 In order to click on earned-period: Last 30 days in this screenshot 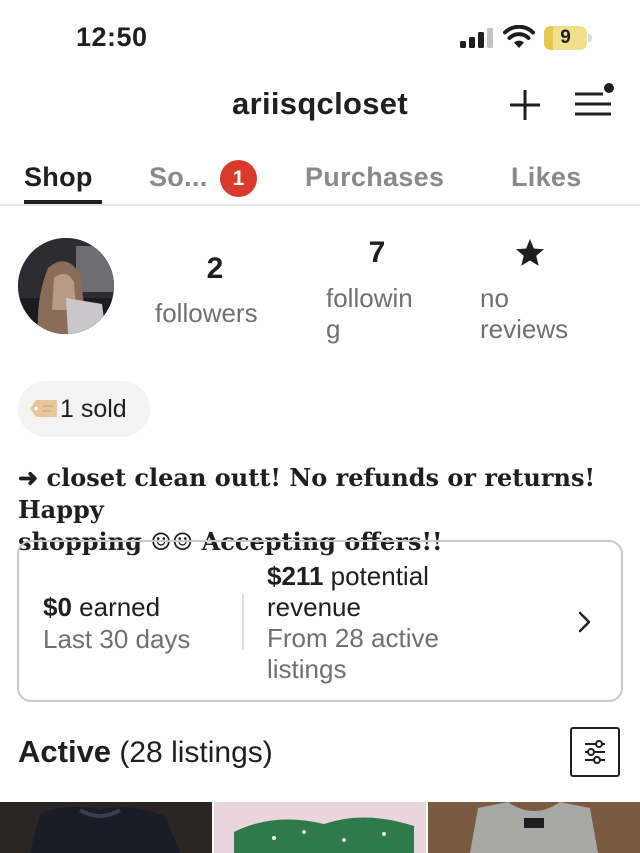, I will do `click(117, 639)`.